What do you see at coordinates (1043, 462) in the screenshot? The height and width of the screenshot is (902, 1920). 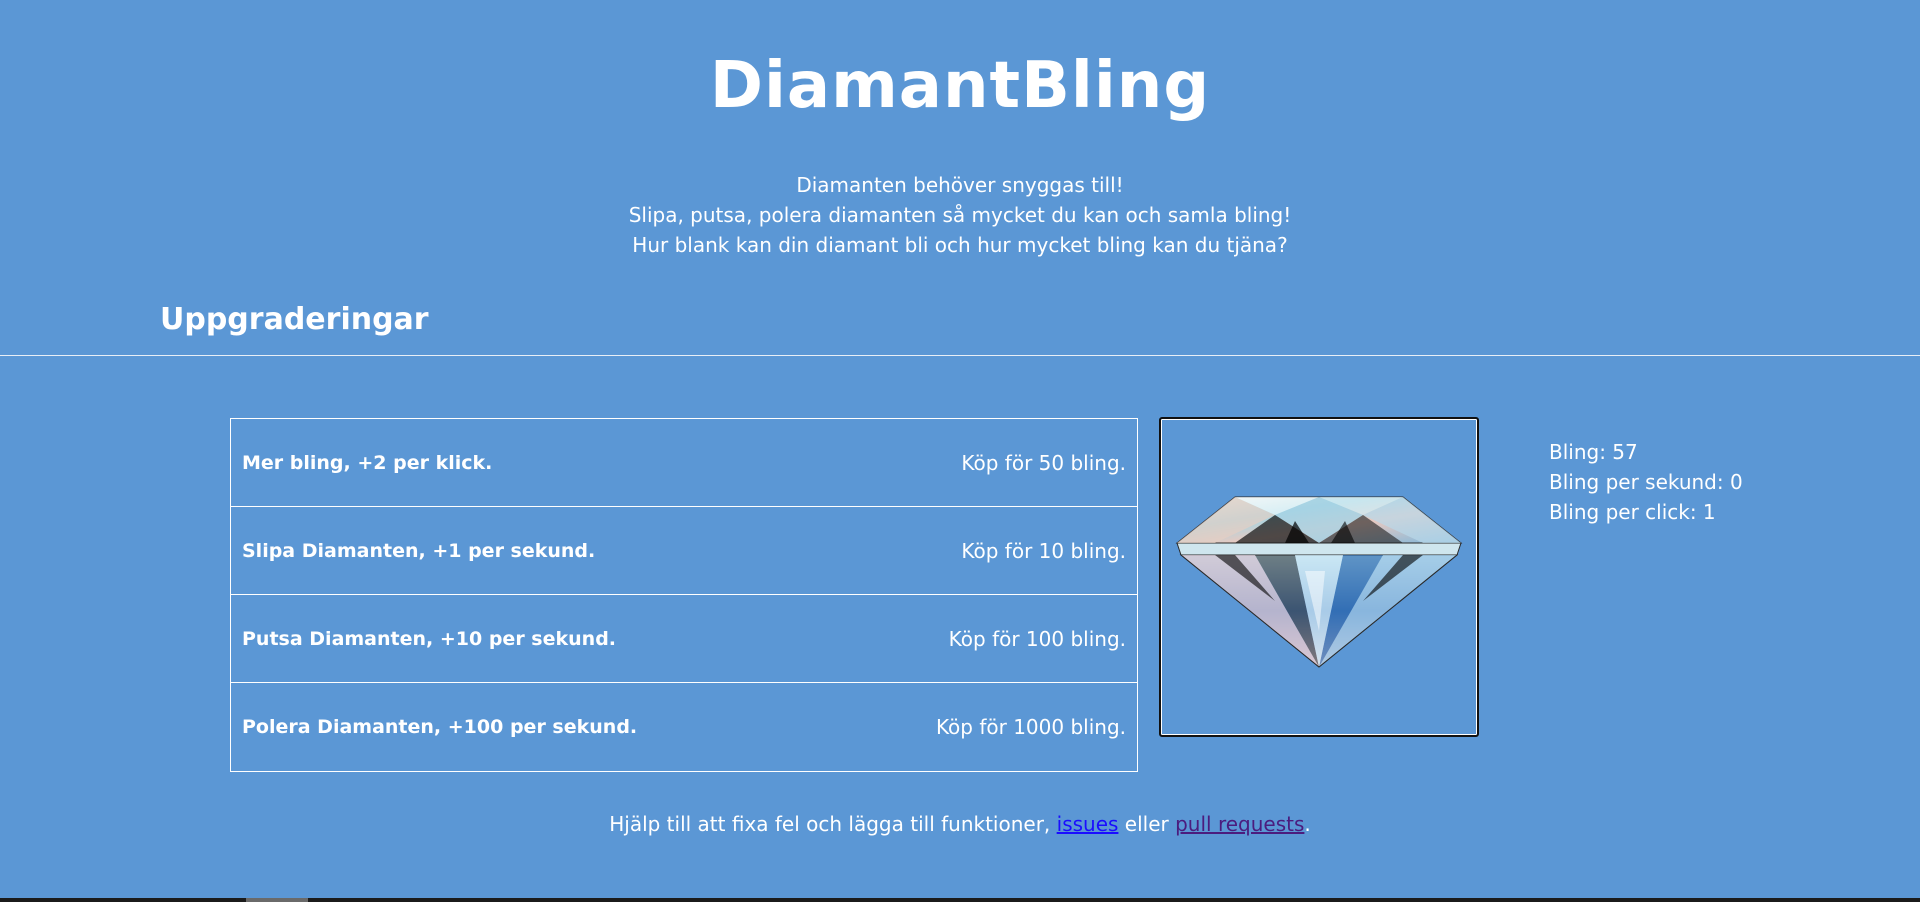 I see `upgrade-price: Köp för 50 bling.` at bounding box center [1043, 462].